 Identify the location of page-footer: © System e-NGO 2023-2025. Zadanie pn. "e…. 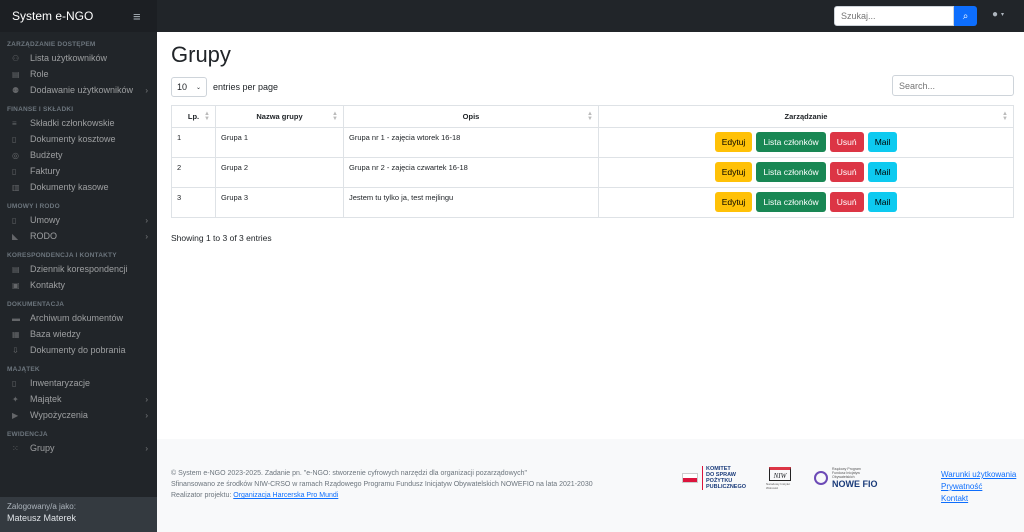
(590, 485).